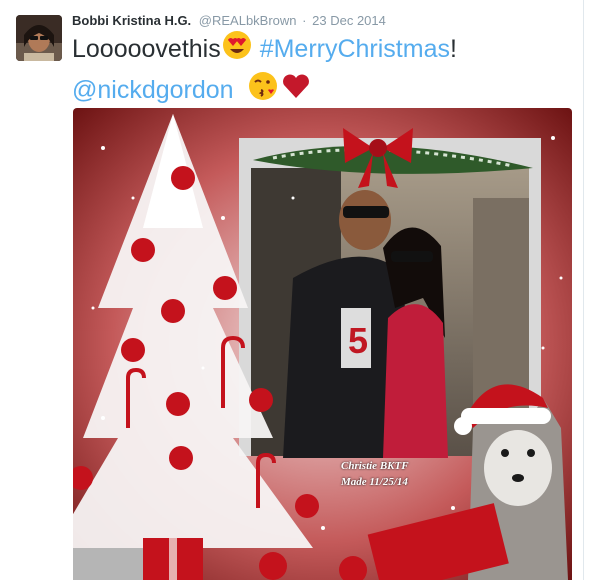 The image size is (600, 580). Describe the element at coordinates (39, 38) in the screenshot. I see `avatar` at that location.